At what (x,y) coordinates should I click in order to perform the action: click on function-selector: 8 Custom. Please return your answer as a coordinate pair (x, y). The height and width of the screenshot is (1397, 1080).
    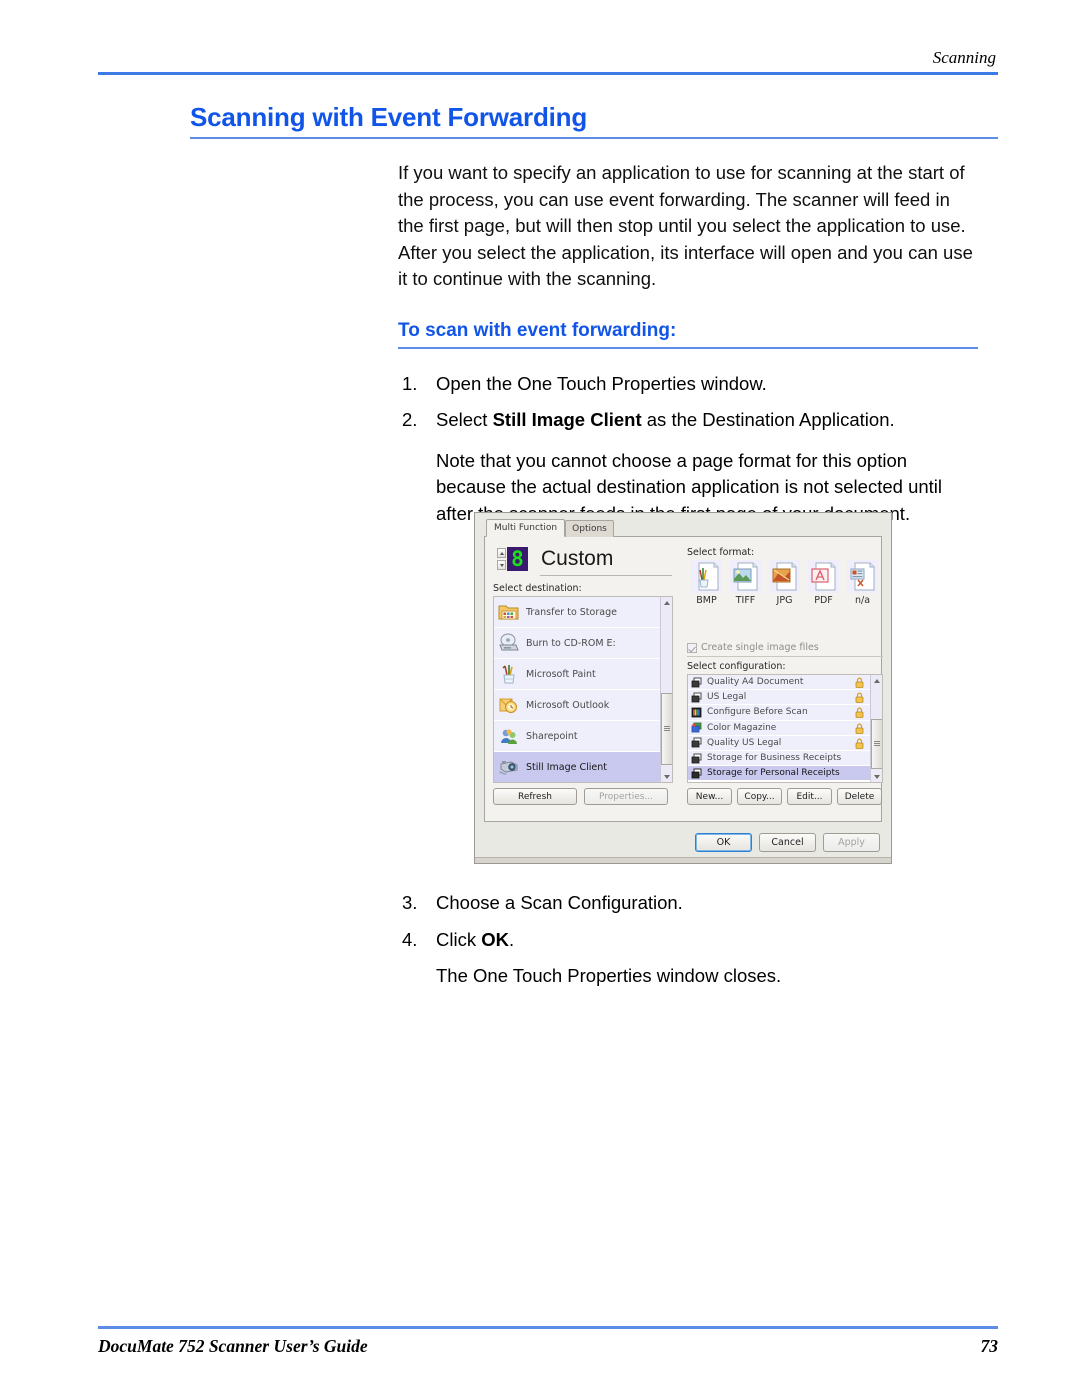
    Looking at the image, I should click on (555, 559).